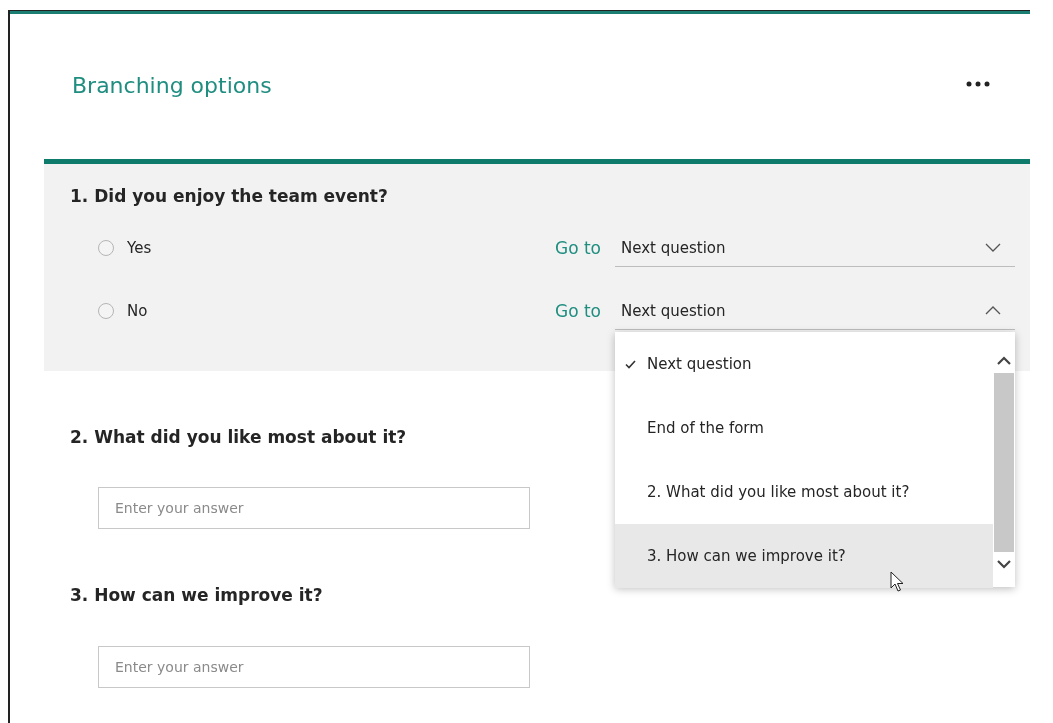 This screenshot has width=1053, height=723. I want to click on menu-item: Next question, so click(804, 364).